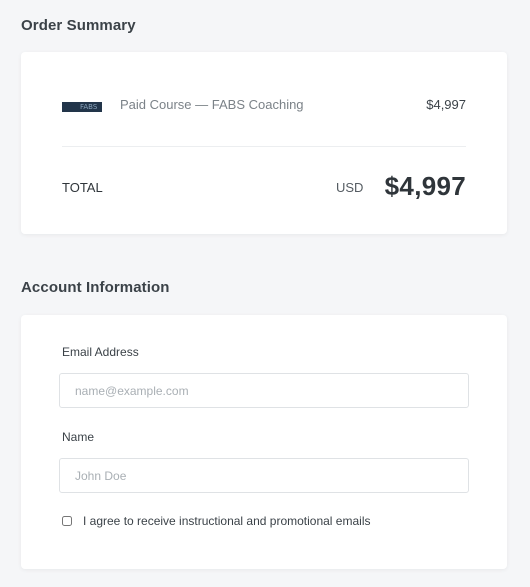 The image size is (530, 587). What do you see at coordinates (100, 352) in the screenshot?
I see `email-label: Email Address` at bounding box center [100, 352].